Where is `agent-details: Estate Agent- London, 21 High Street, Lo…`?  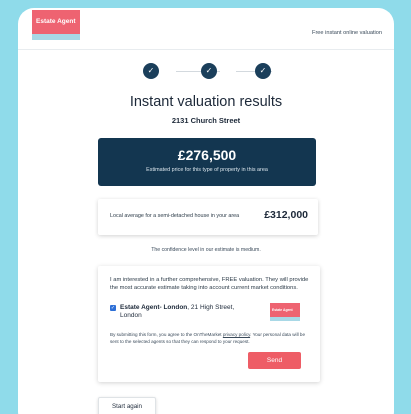
agent-details: Estate Agent- London, 21 High Street, Lo… is located at coordinates (185, 312).